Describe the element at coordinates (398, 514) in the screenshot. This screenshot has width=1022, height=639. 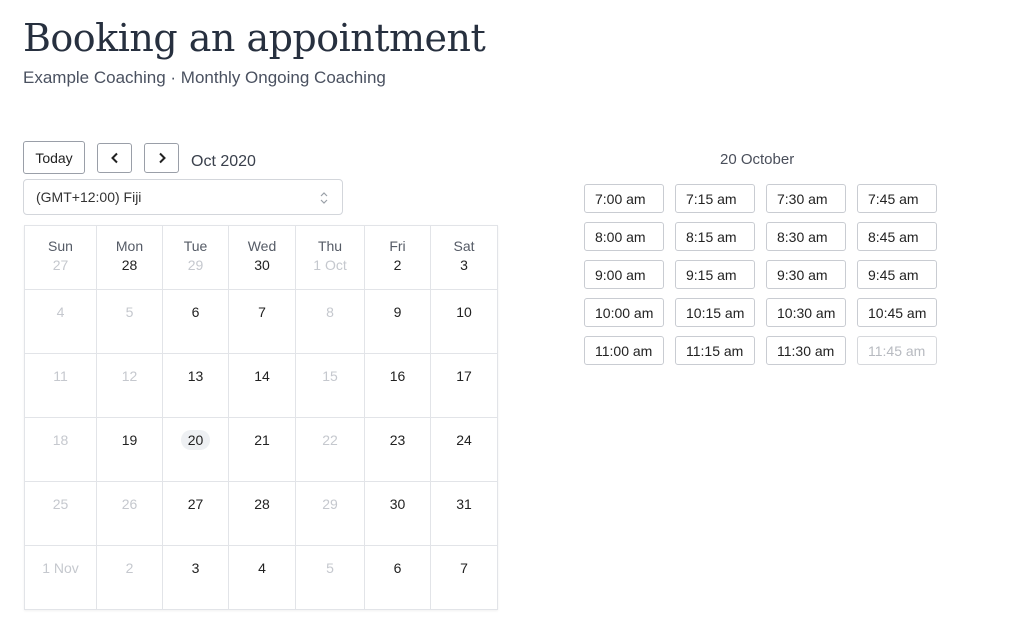
I see `calendar-day: 30` at that location.